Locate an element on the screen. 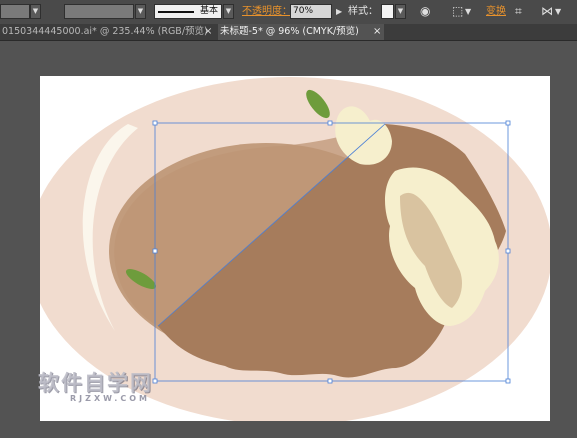 The width and height of the screenshot is (577, 438). tab-label: 未标题-5* @ 96% (CMYK/预览) is located at coordinates (289, 31).